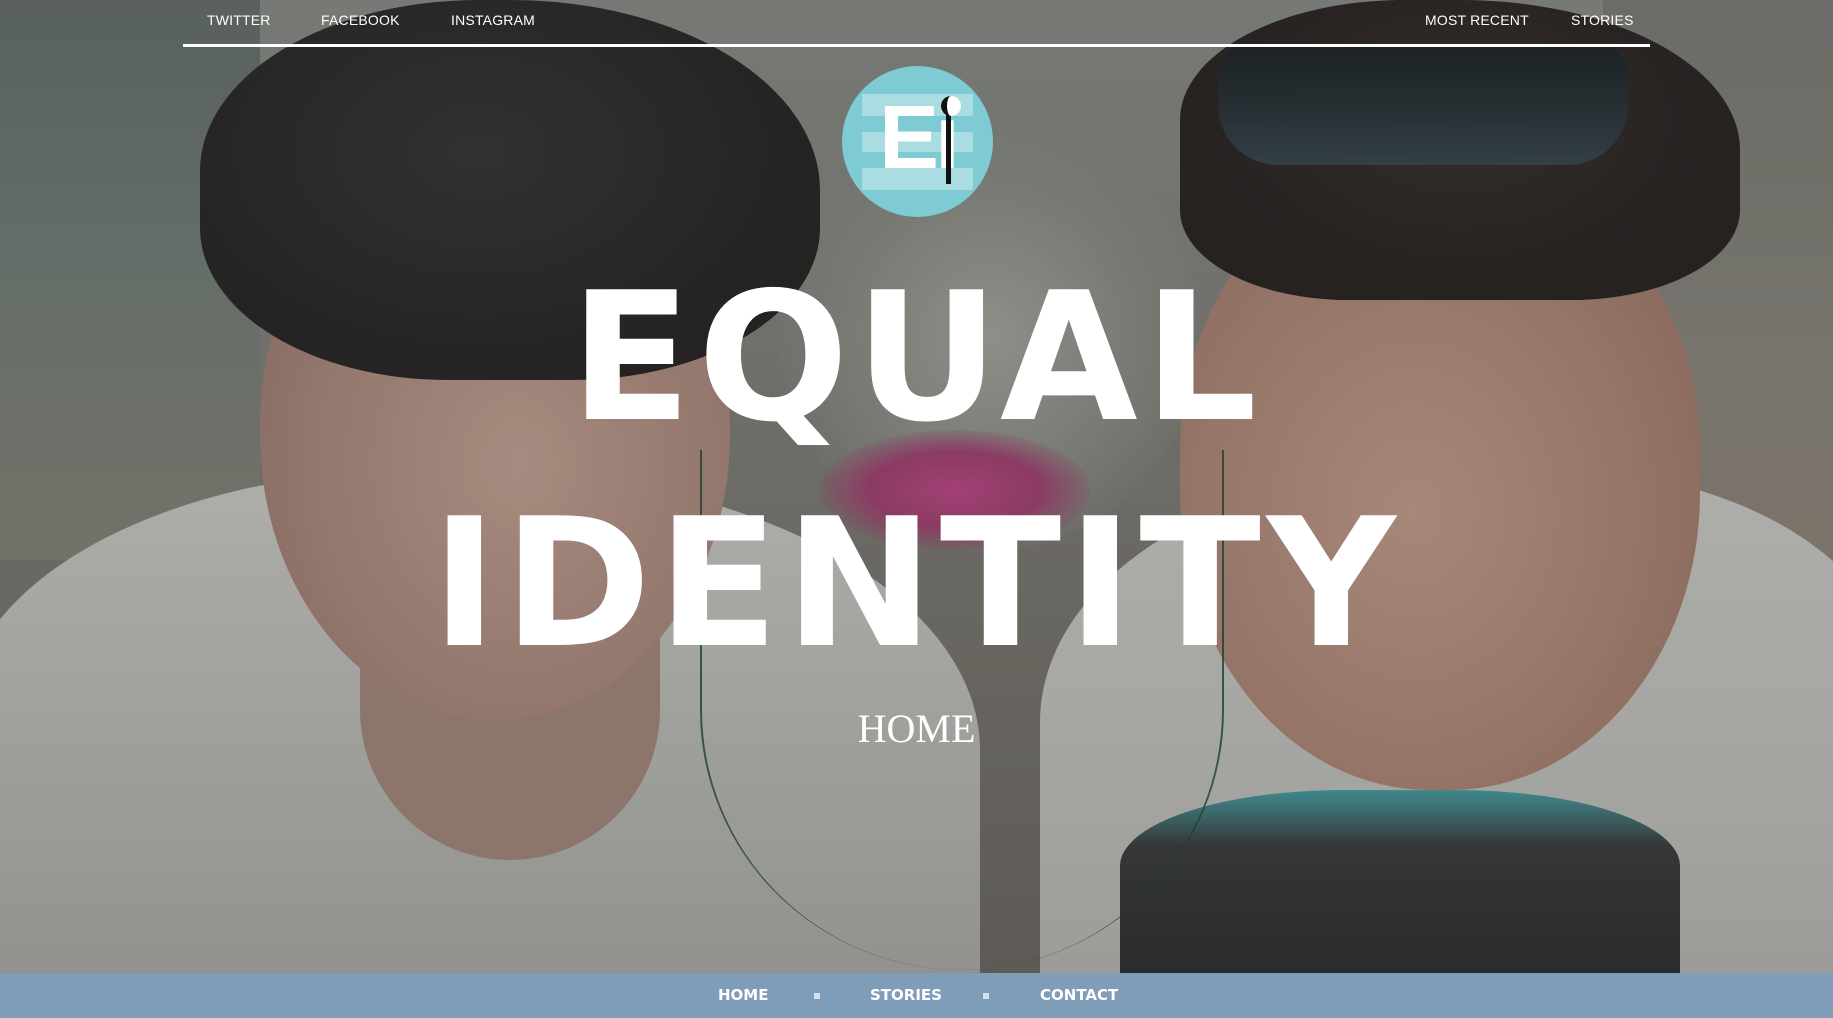  What do you see at coordinates (919, 138) in the screenshot?
I see `logo-text: Ei` at bounding box center [919, 138].